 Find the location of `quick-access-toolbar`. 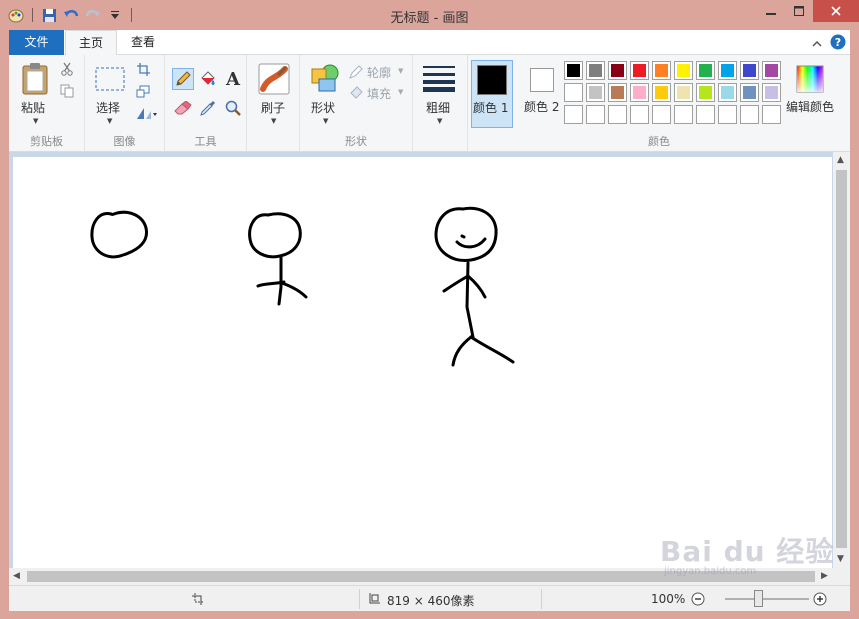

quick-access-toolbar is located at coordinates (71, 15).